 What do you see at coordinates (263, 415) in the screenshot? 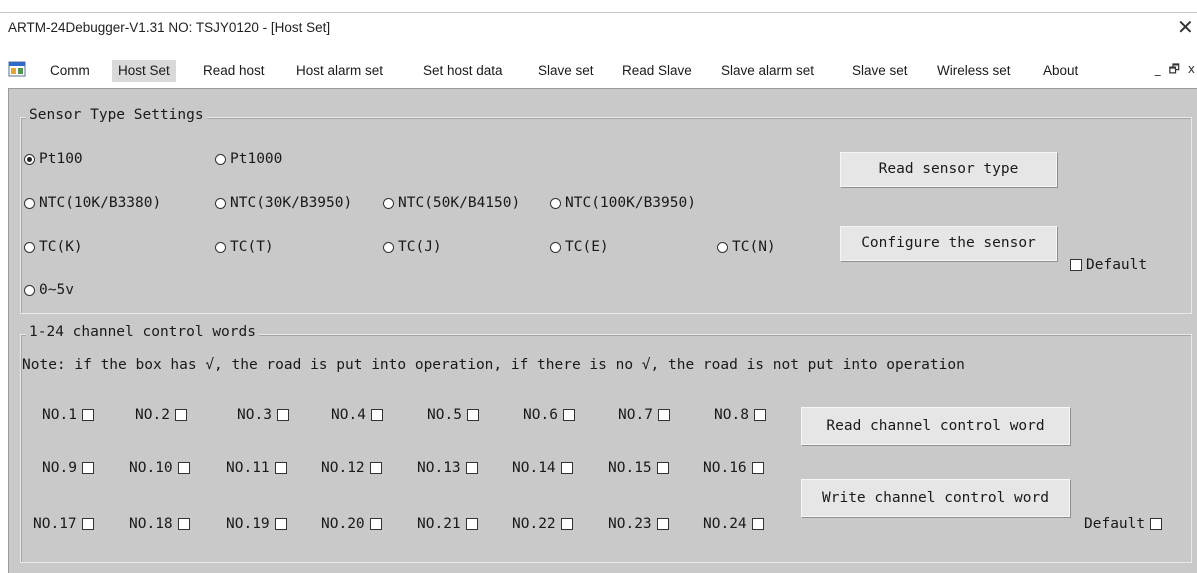
I see `channel-checkbox-3: NO.3` at bounding box center [263, 415].